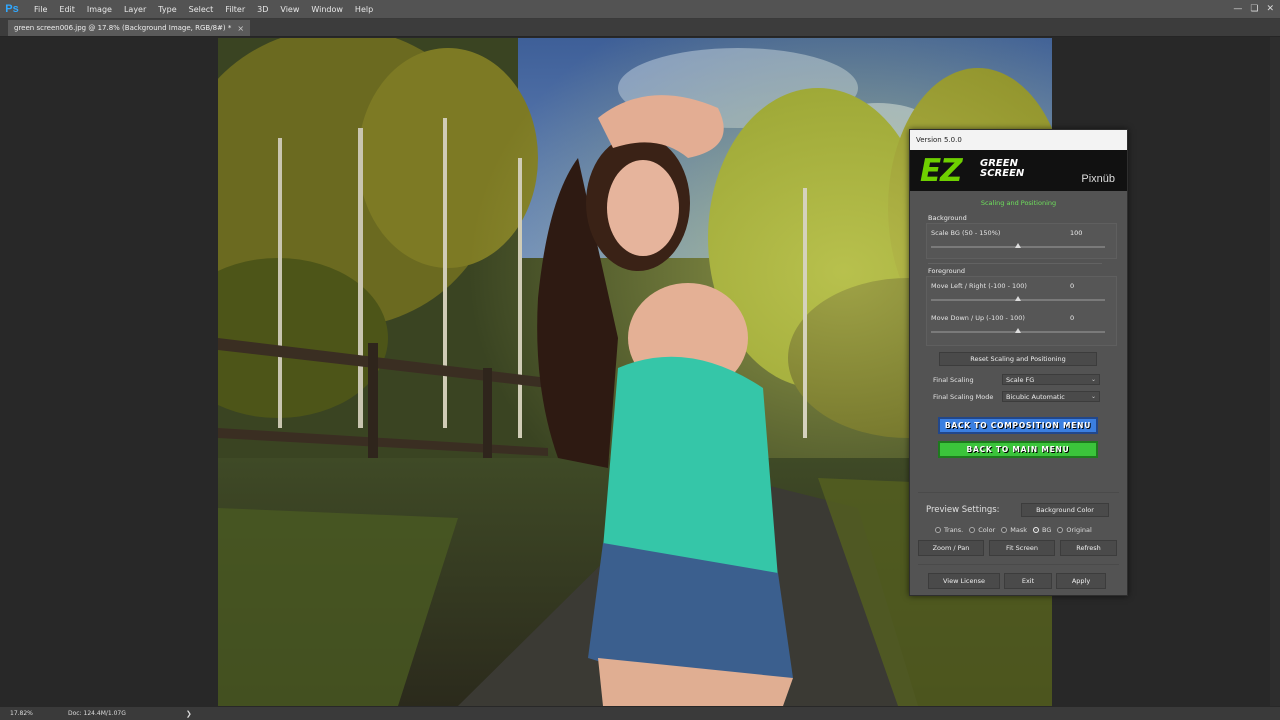  What do you see at coordinates (963, 397) in the screenshot?
I see `final-scaling-mode-label: Final Scaling Mode` at bounding box center [963, 397].